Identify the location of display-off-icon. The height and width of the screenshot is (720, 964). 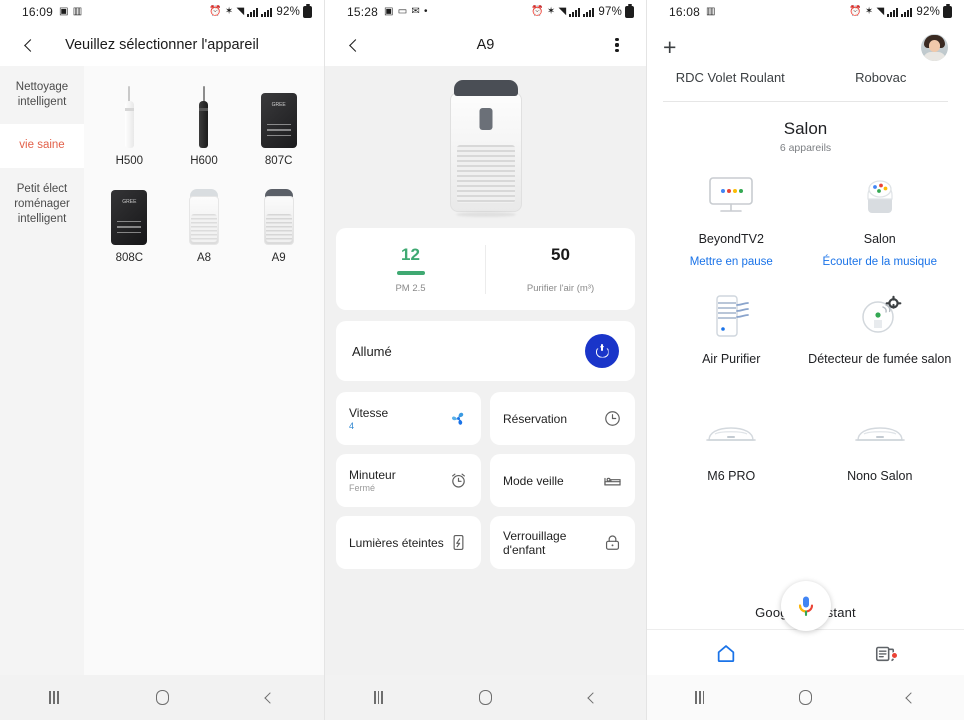
(458, 542).